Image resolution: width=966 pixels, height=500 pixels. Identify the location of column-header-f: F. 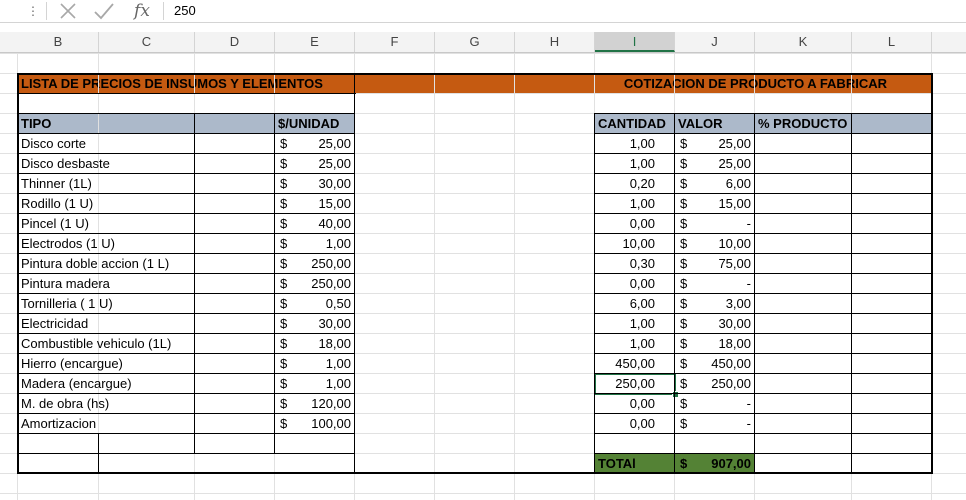
(395, 42).